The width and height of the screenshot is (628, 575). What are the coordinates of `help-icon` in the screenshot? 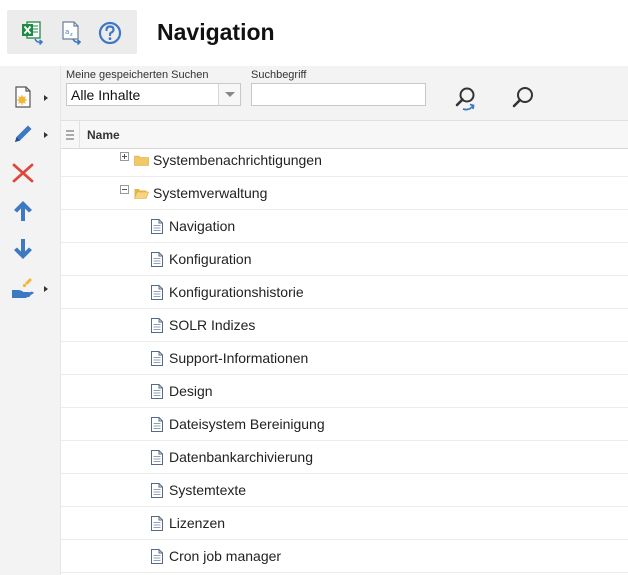 It's located at (110, 33).